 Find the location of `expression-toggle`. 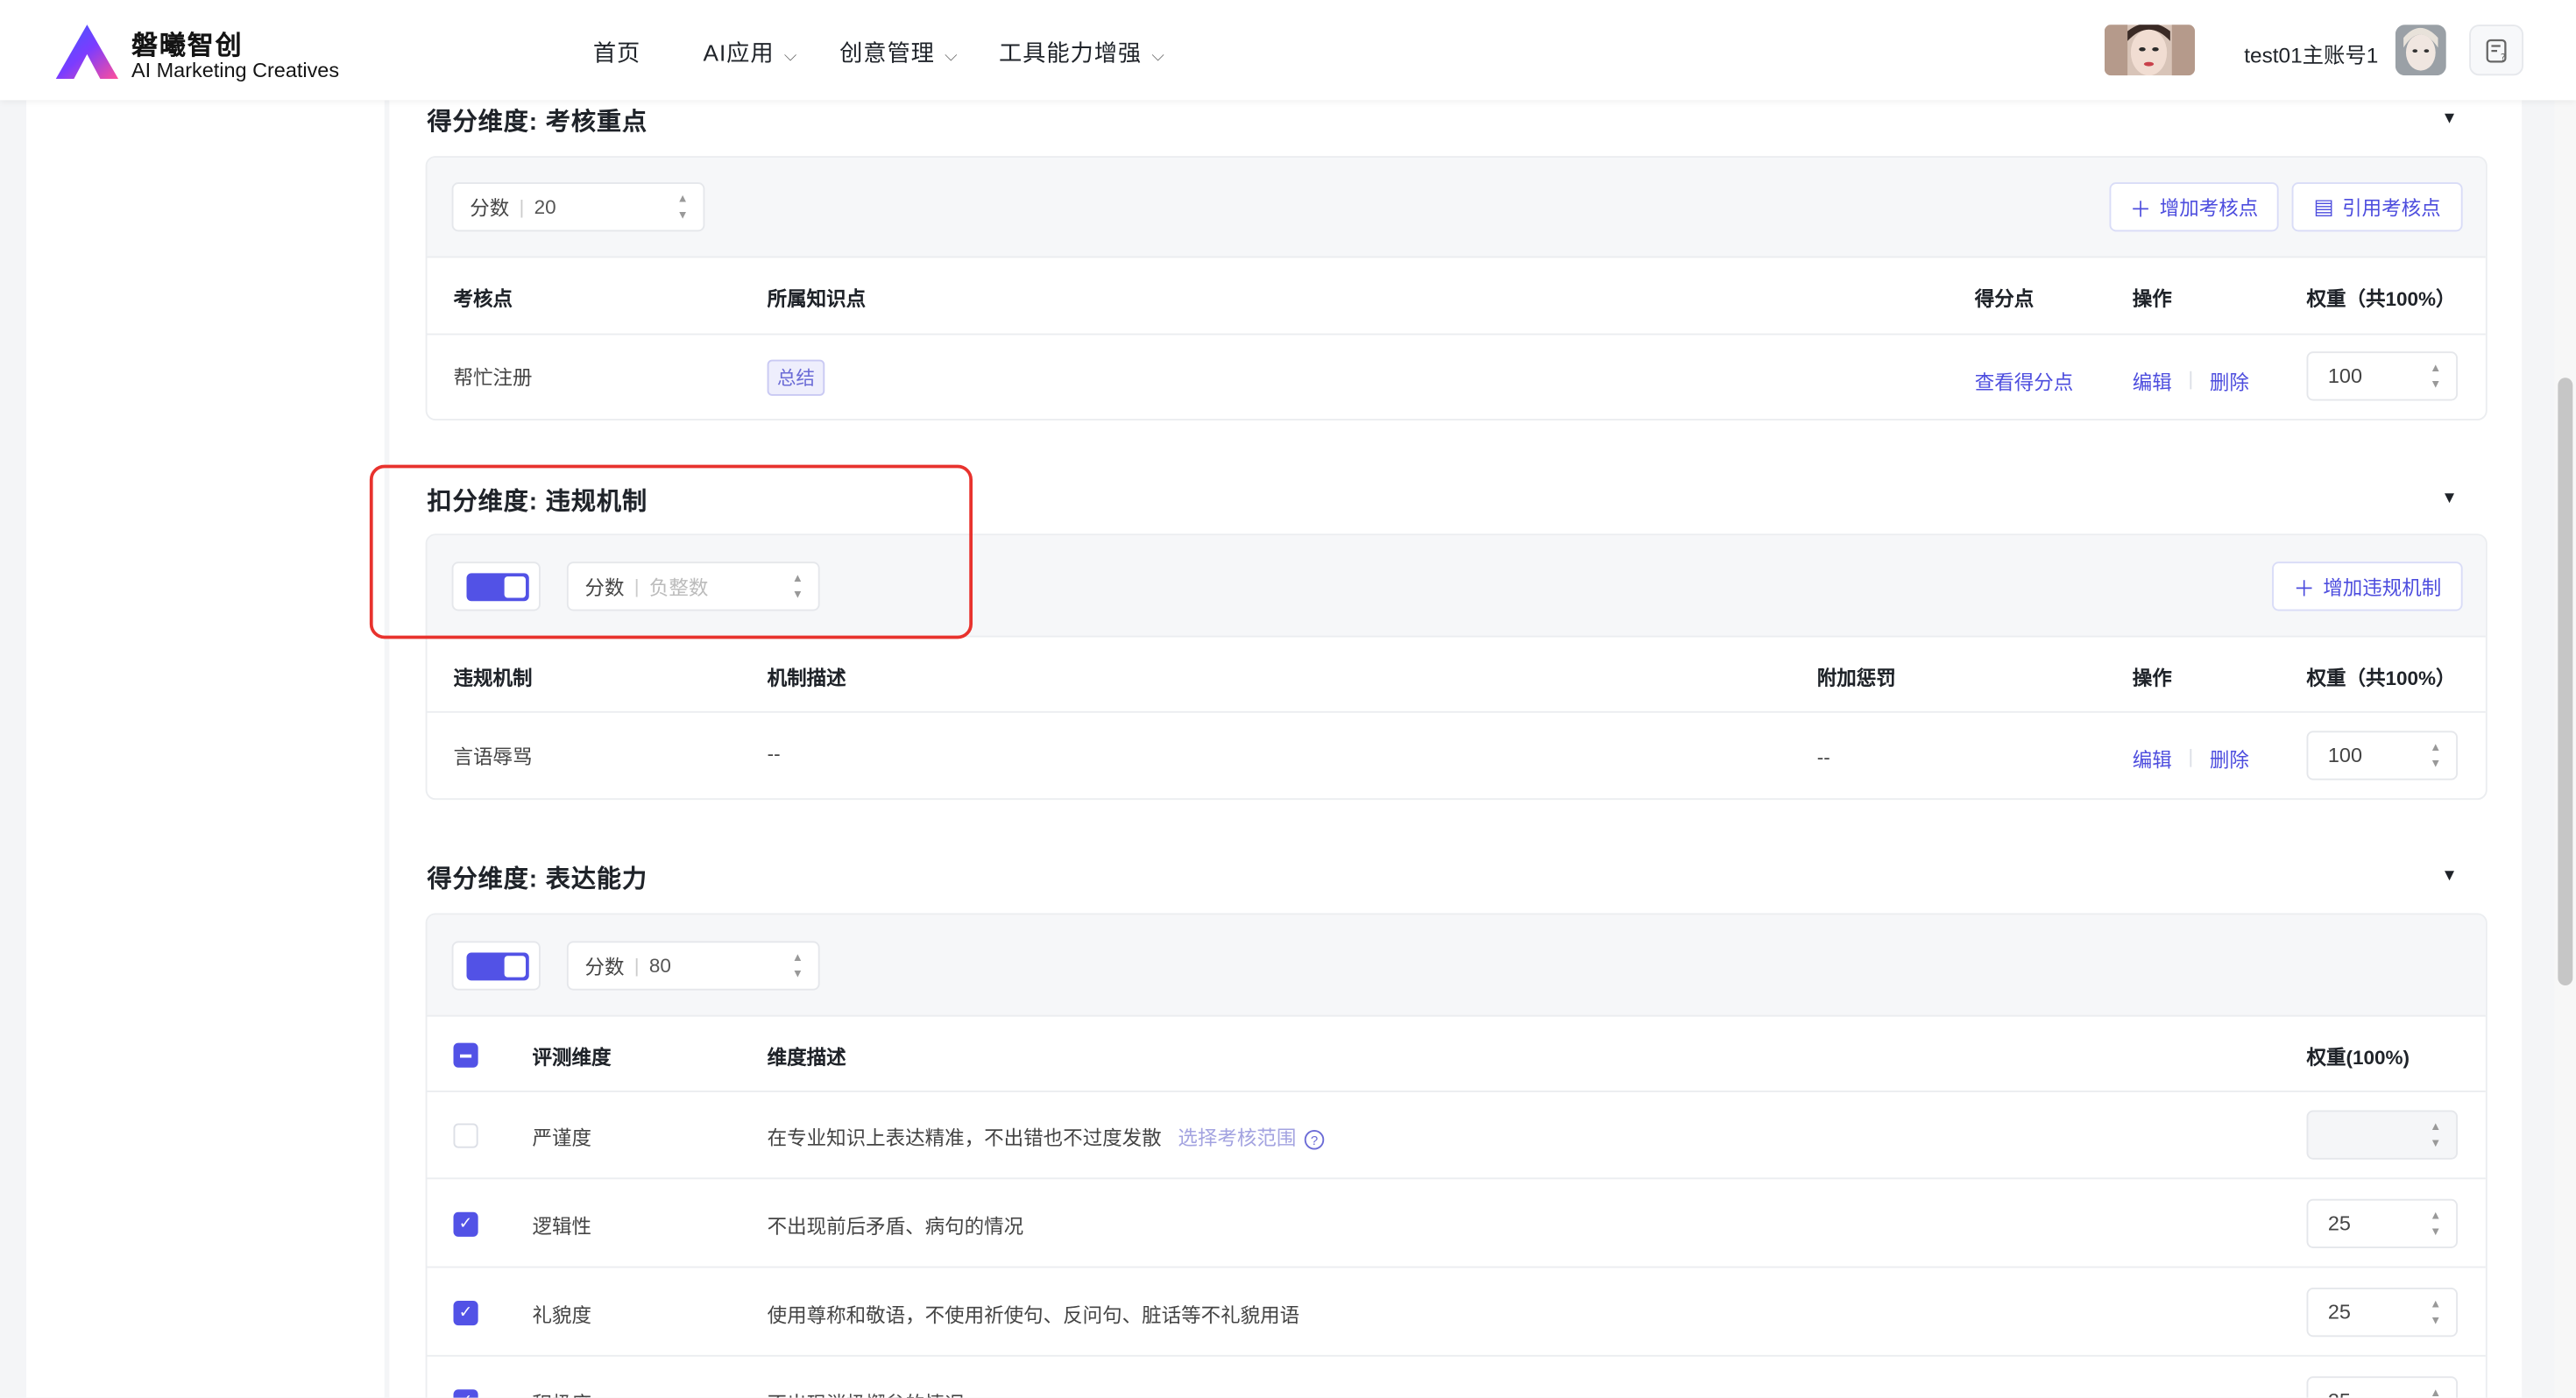

expression-toggle is located at coordinates (496, 966).